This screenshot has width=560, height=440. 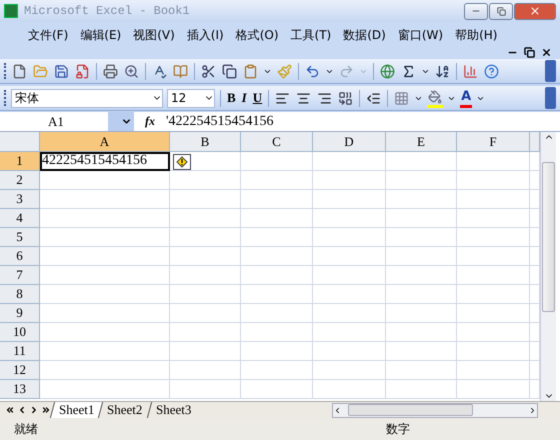 I want to click on maximize-button, so click(x=501, y=11).